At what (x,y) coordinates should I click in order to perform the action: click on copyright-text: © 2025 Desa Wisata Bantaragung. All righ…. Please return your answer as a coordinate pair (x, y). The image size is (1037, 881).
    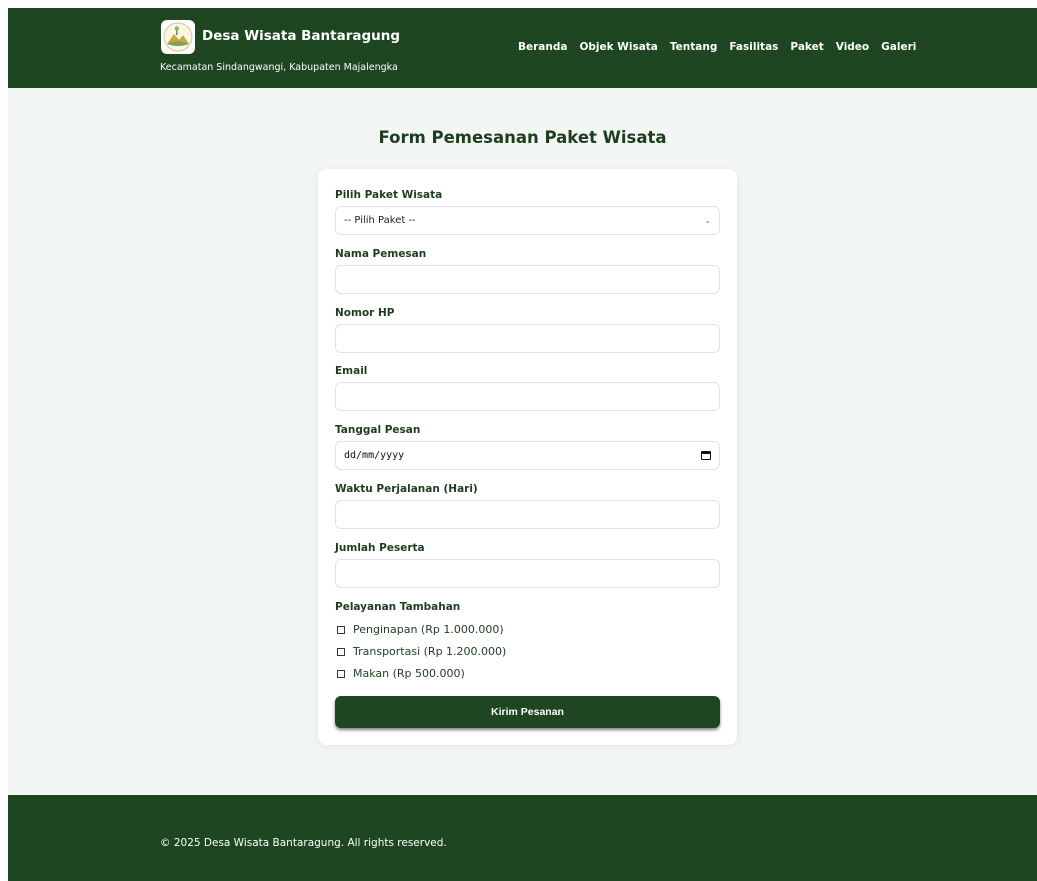
    Looking at the image, I should click on (303, 843).